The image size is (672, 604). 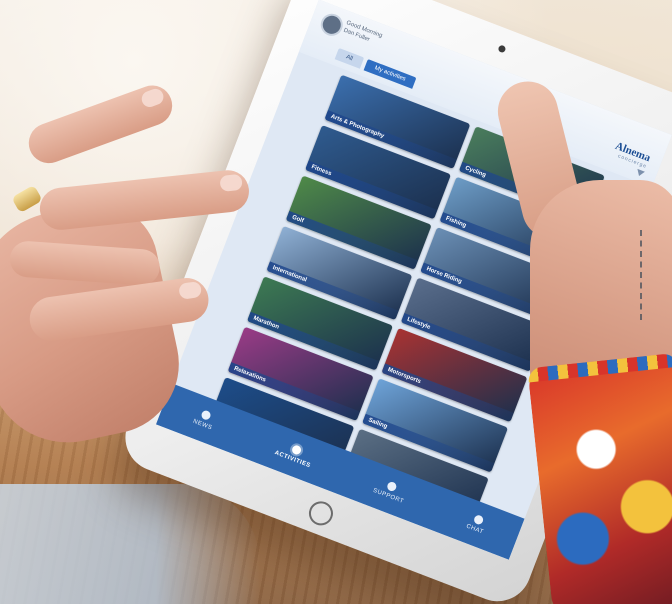 What do you see at coordinates (349, 58) in the screenshot?
I see `tab-all: All` at bounding box center [349, 58].